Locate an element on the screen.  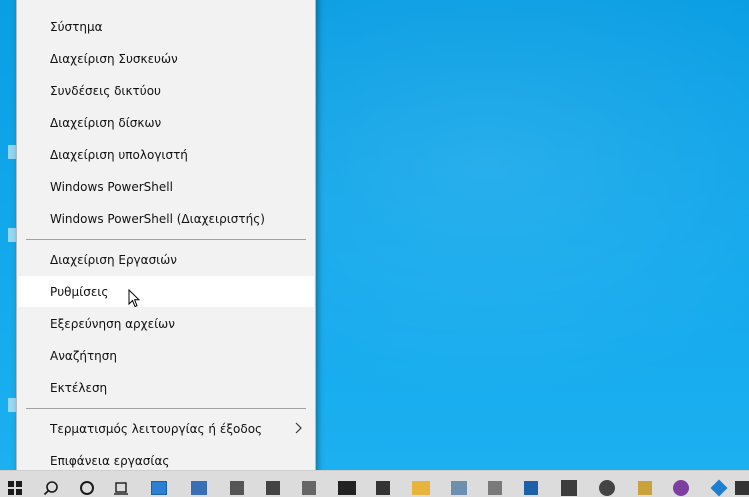
taskbar is located at coordinates (374, 483).